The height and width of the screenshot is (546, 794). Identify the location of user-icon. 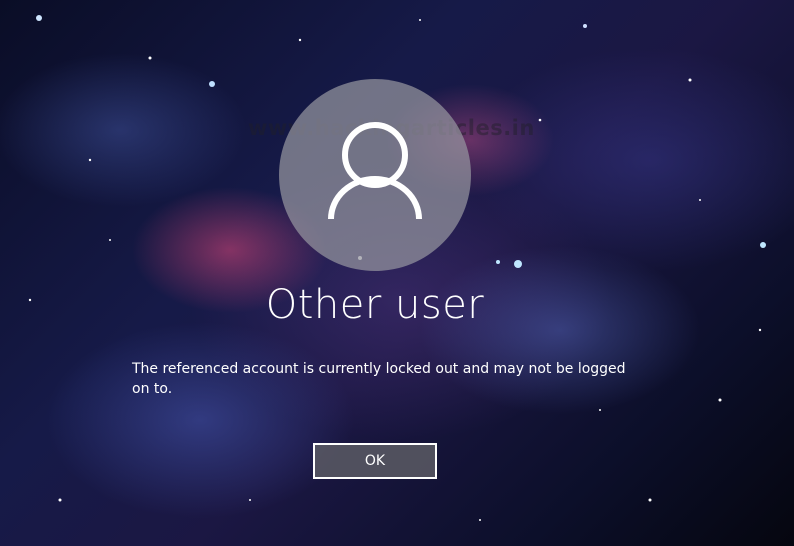
(375, 171).